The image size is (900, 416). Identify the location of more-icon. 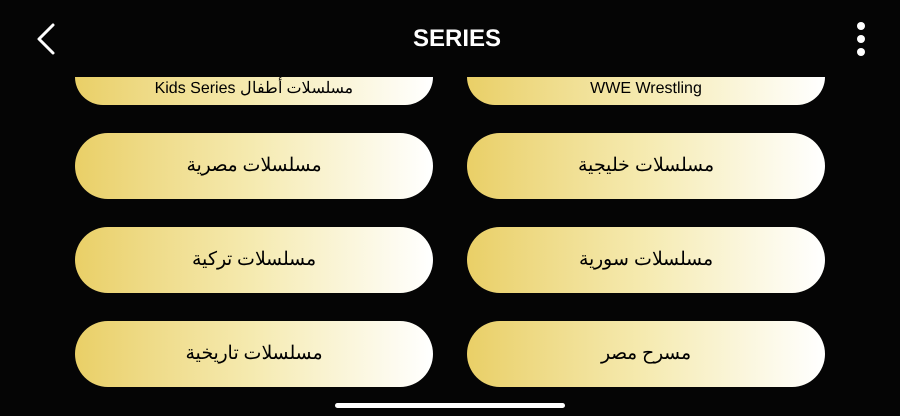
(861, 39).